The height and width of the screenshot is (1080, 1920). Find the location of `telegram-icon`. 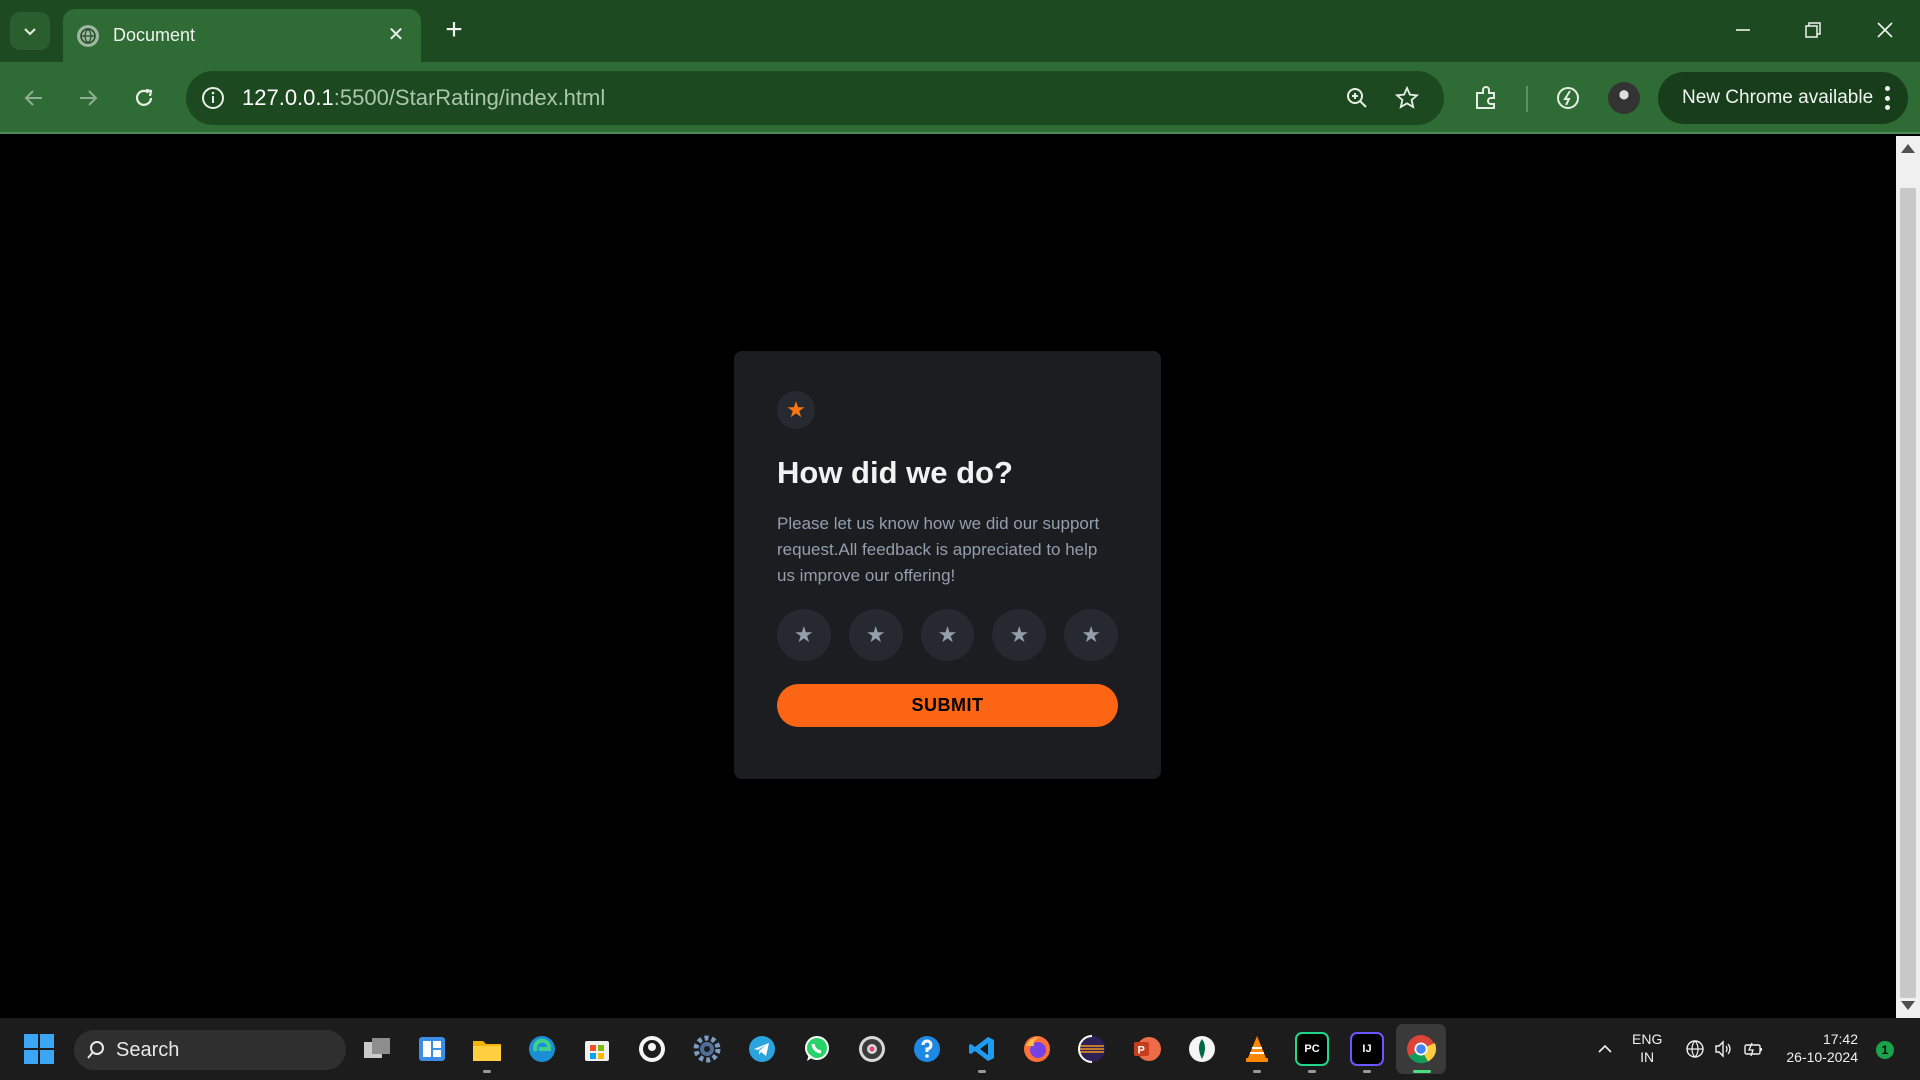

telegram-icon is located at coordinates (762, 1049).